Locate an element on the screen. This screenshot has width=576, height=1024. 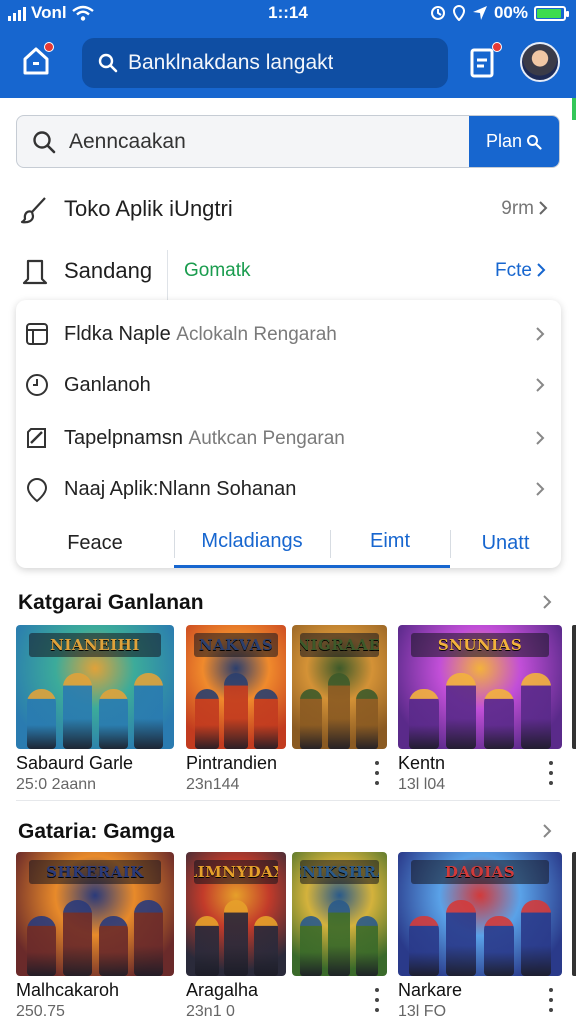
game-logo: SNUNIAS is located at coordinates (480, 645).